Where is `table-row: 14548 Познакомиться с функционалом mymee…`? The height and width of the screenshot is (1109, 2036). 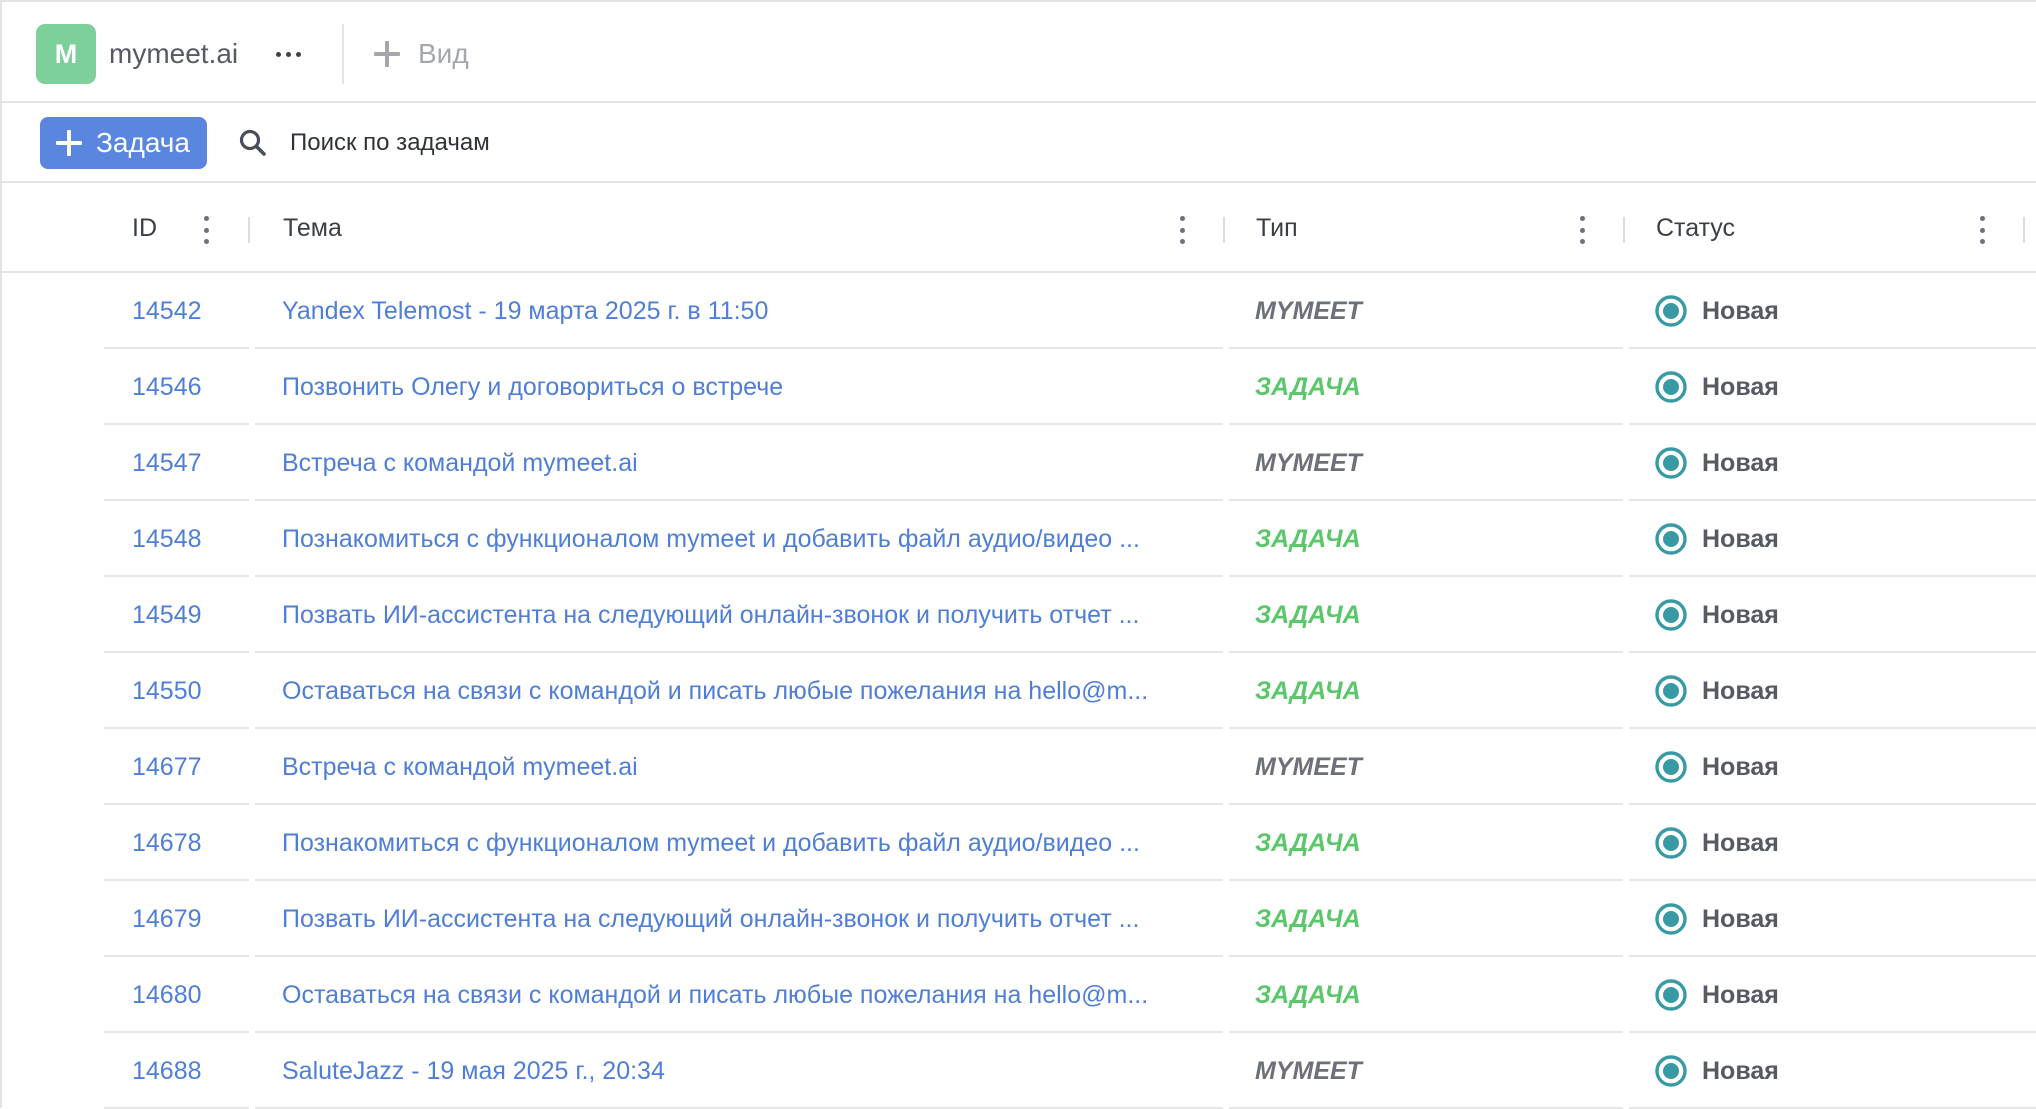
table-row: 14548 Познакомиться с функционалом mymee… is located at coordinates (1019, 539).